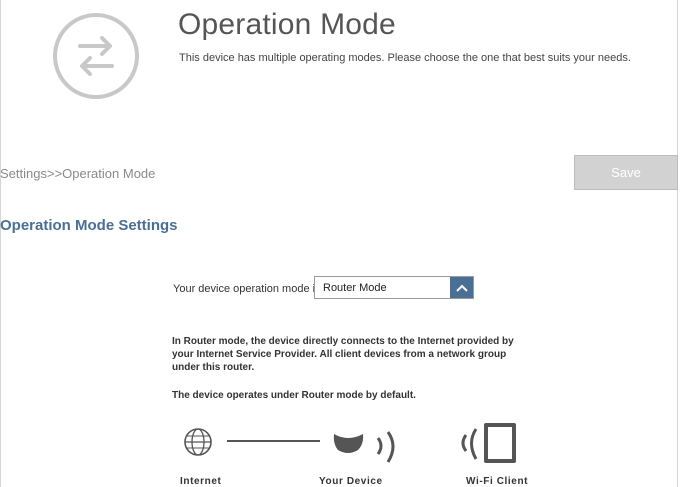 The image size is (681, 487). I want to click on breadcrumb: Settings>>Operation Mode, so click(78, 173).